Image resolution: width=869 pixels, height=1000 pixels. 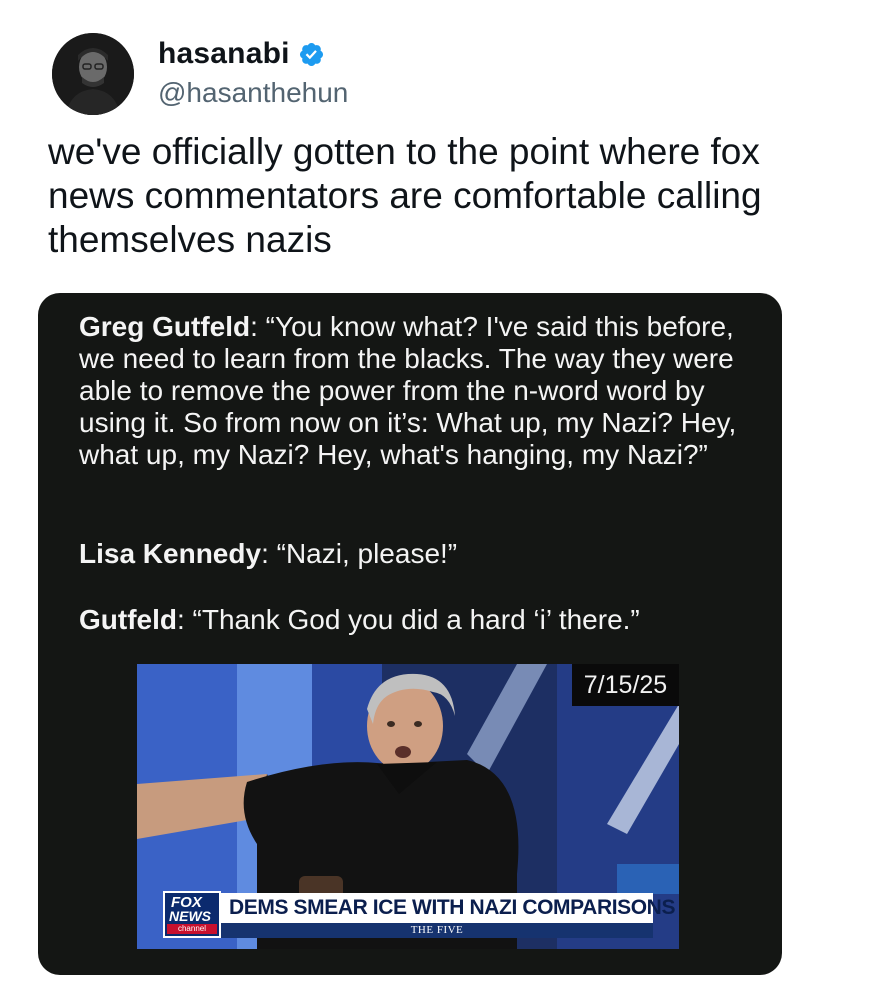 What do you see at coordinates (253, 93) in the screenshot?
I see `author-handle: @hasanthehun` at bounding box center [253, 93].